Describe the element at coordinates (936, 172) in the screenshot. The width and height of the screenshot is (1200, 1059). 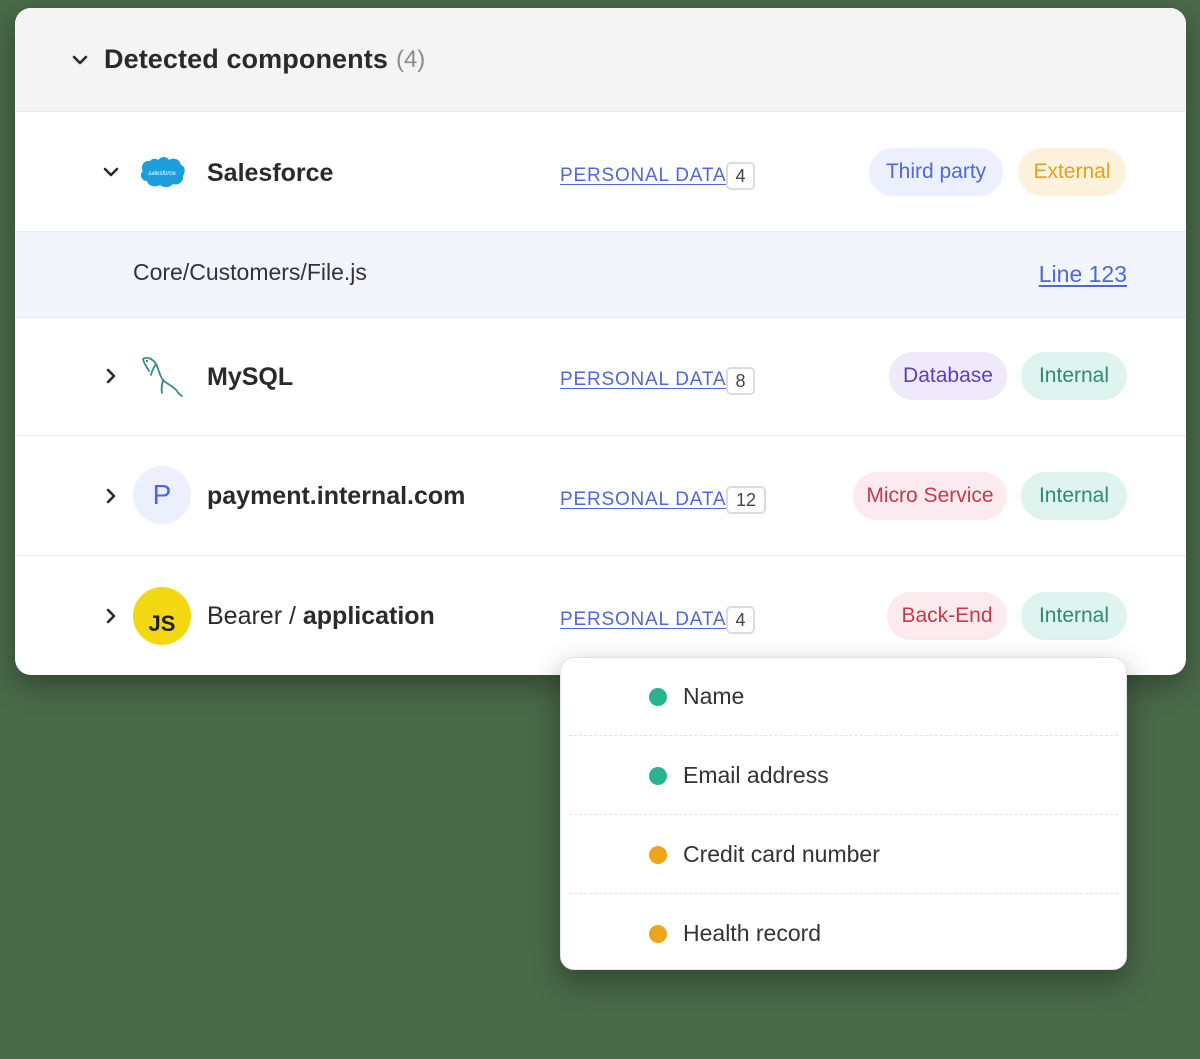
I see `tag-third-party: Third party` at that location.